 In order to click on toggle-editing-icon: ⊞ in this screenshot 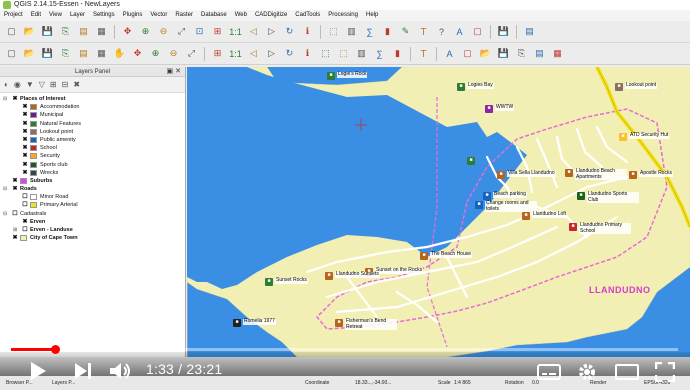, I will do `click(217, 53)`.